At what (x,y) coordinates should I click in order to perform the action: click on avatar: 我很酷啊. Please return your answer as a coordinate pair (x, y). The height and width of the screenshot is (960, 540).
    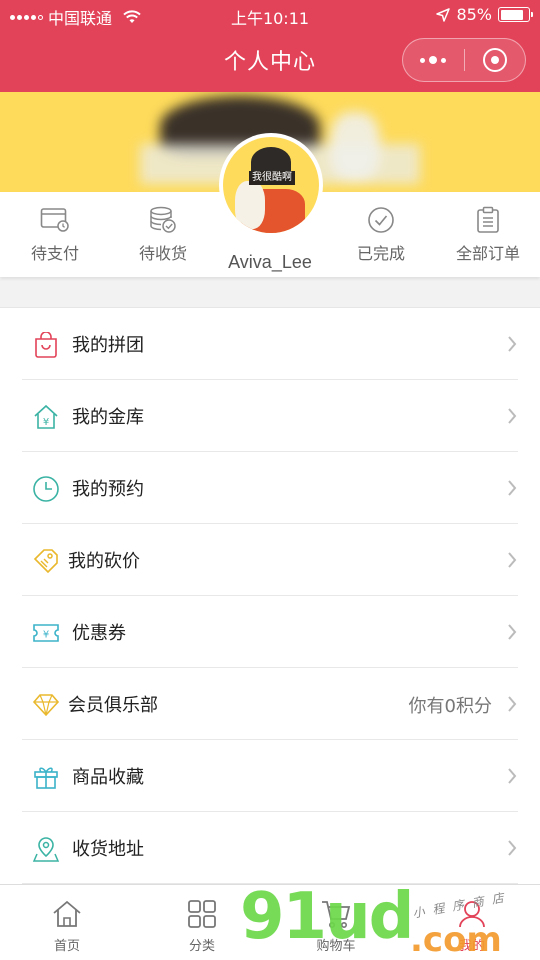
    Looking at the image, I should click on (271, 185).